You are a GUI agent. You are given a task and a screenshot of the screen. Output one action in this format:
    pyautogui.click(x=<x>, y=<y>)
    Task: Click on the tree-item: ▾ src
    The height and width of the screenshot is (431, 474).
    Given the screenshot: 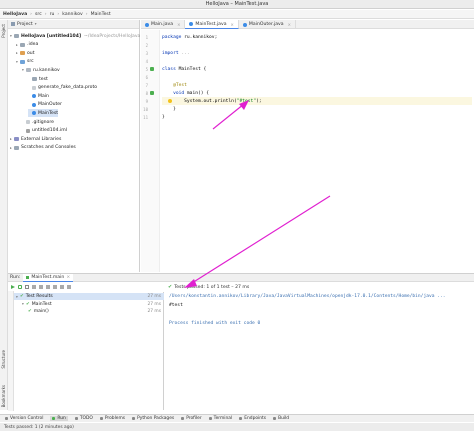 What is the action you would take?
    pyautogui.click(x=25, y=62)
    